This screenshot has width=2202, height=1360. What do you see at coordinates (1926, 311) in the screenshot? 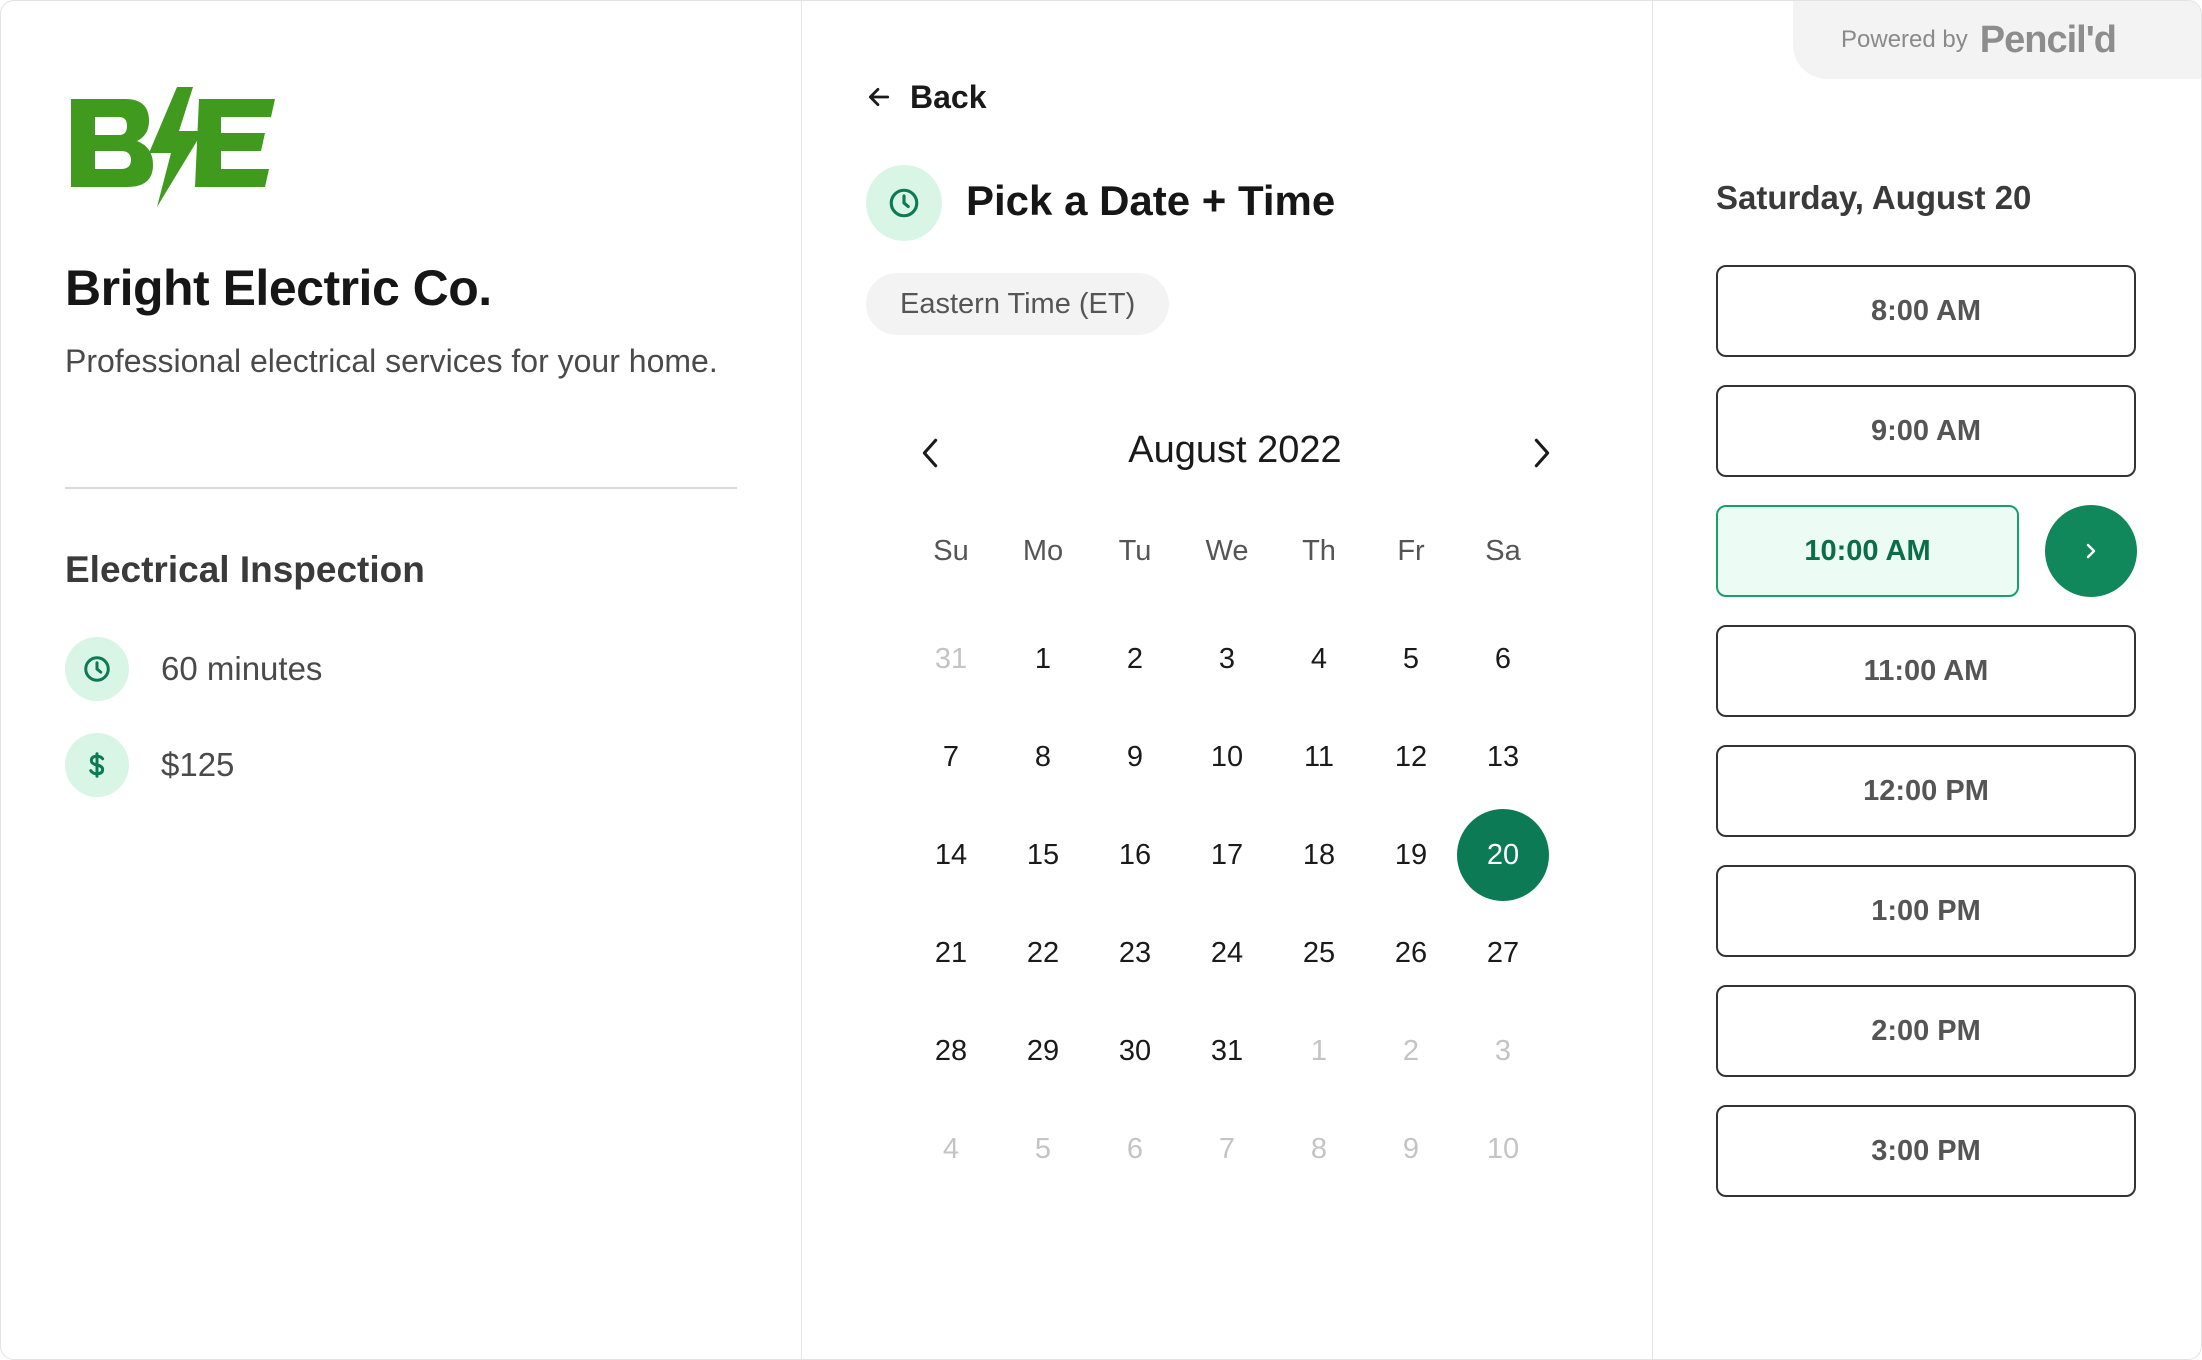
I see `time-slot: 8:00 AM` at bounding box center [1926, 311].